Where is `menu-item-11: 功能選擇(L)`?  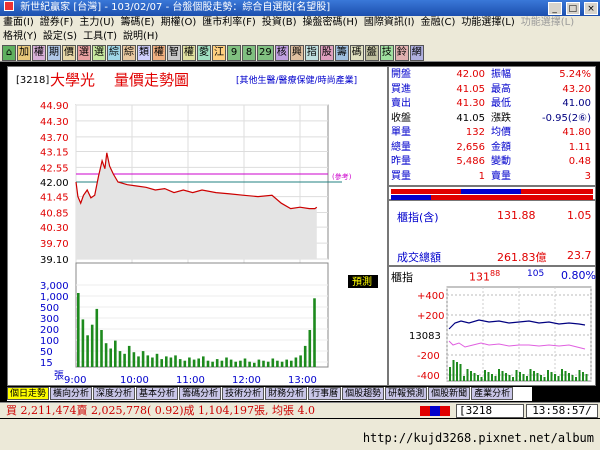 menu-item-11: 功能選擇(L) is located at coordinates (487, 22).